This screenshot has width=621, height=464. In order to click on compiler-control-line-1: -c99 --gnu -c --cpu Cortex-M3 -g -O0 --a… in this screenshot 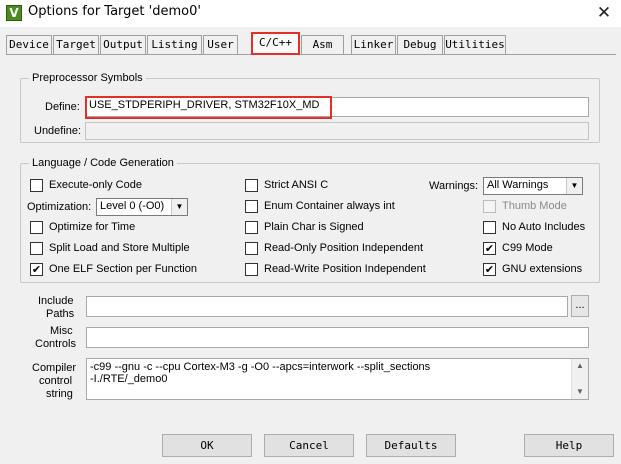, I will do `click(260, 367)`.